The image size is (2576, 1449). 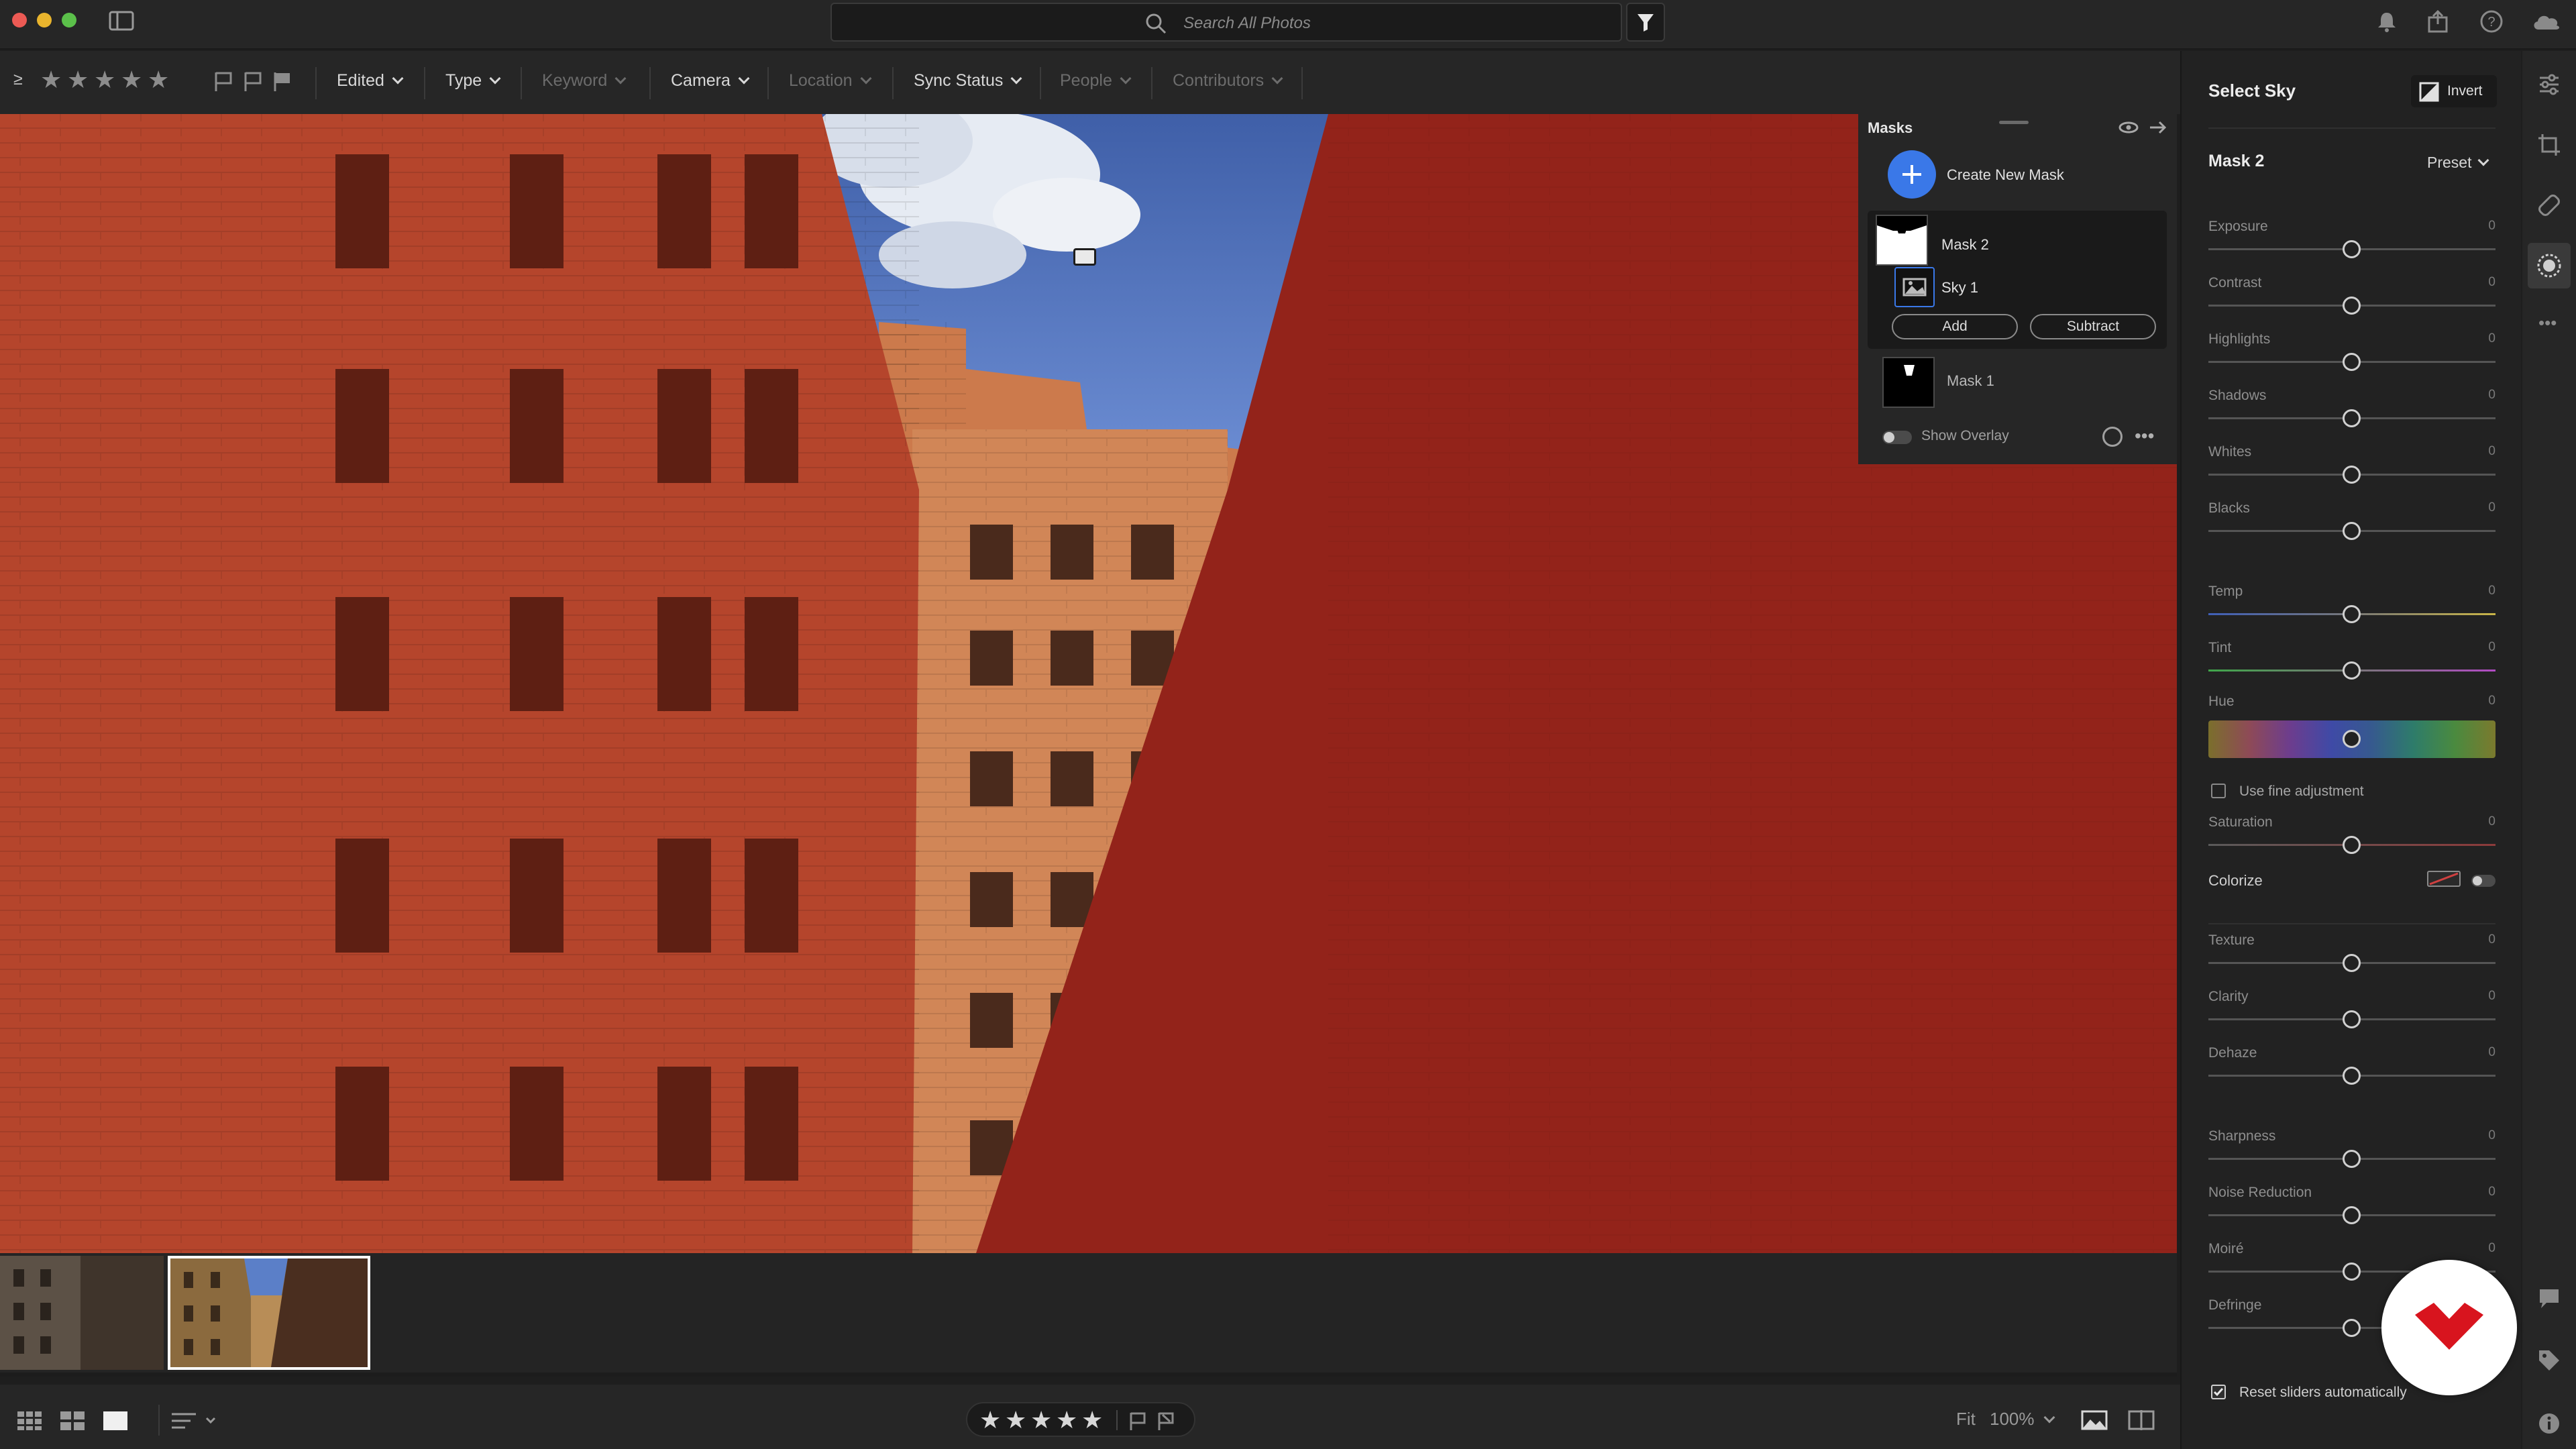 What do you see at coordinates (2218, 1392) in the screenshot?
I see `reset-sliders-checkbox` at bounding box center [2218, 1392].